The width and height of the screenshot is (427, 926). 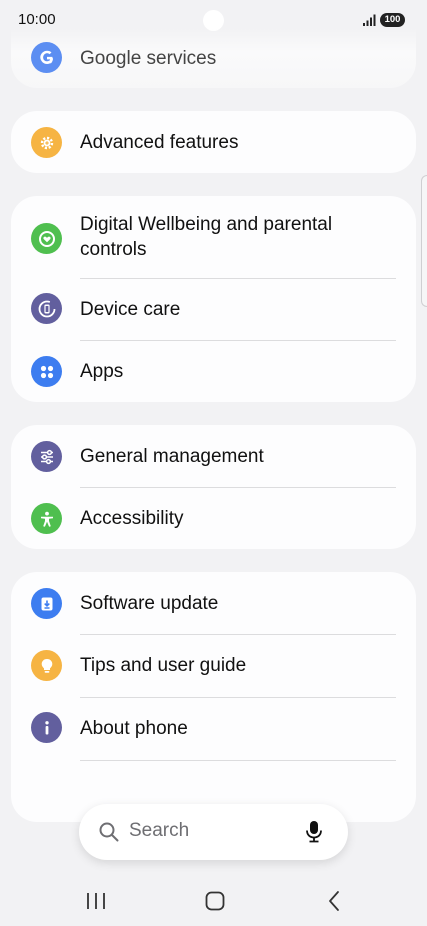 What do you see at coordinates (46, 665) in the screenshot?
I see `lightbulb-icon` at bounding box center [46, 665].